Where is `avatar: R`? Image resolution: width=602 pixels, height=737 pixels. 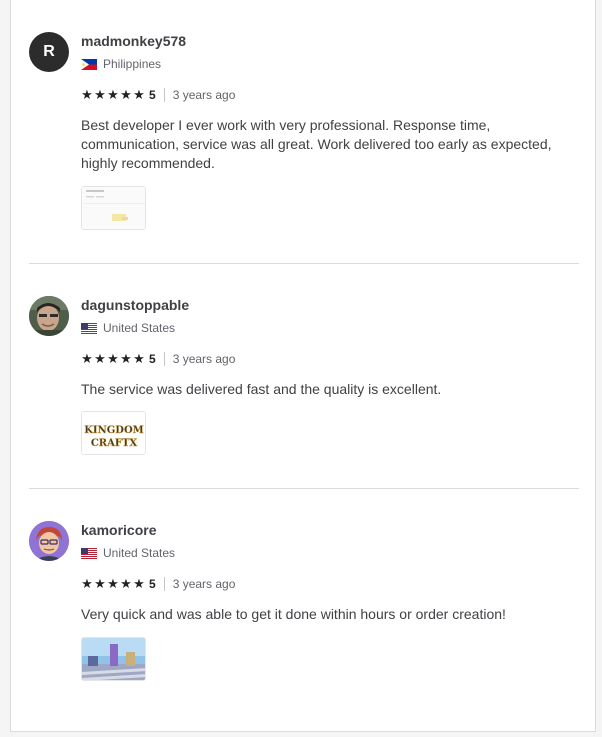
avatar: R is located at coordinates (49, 52).